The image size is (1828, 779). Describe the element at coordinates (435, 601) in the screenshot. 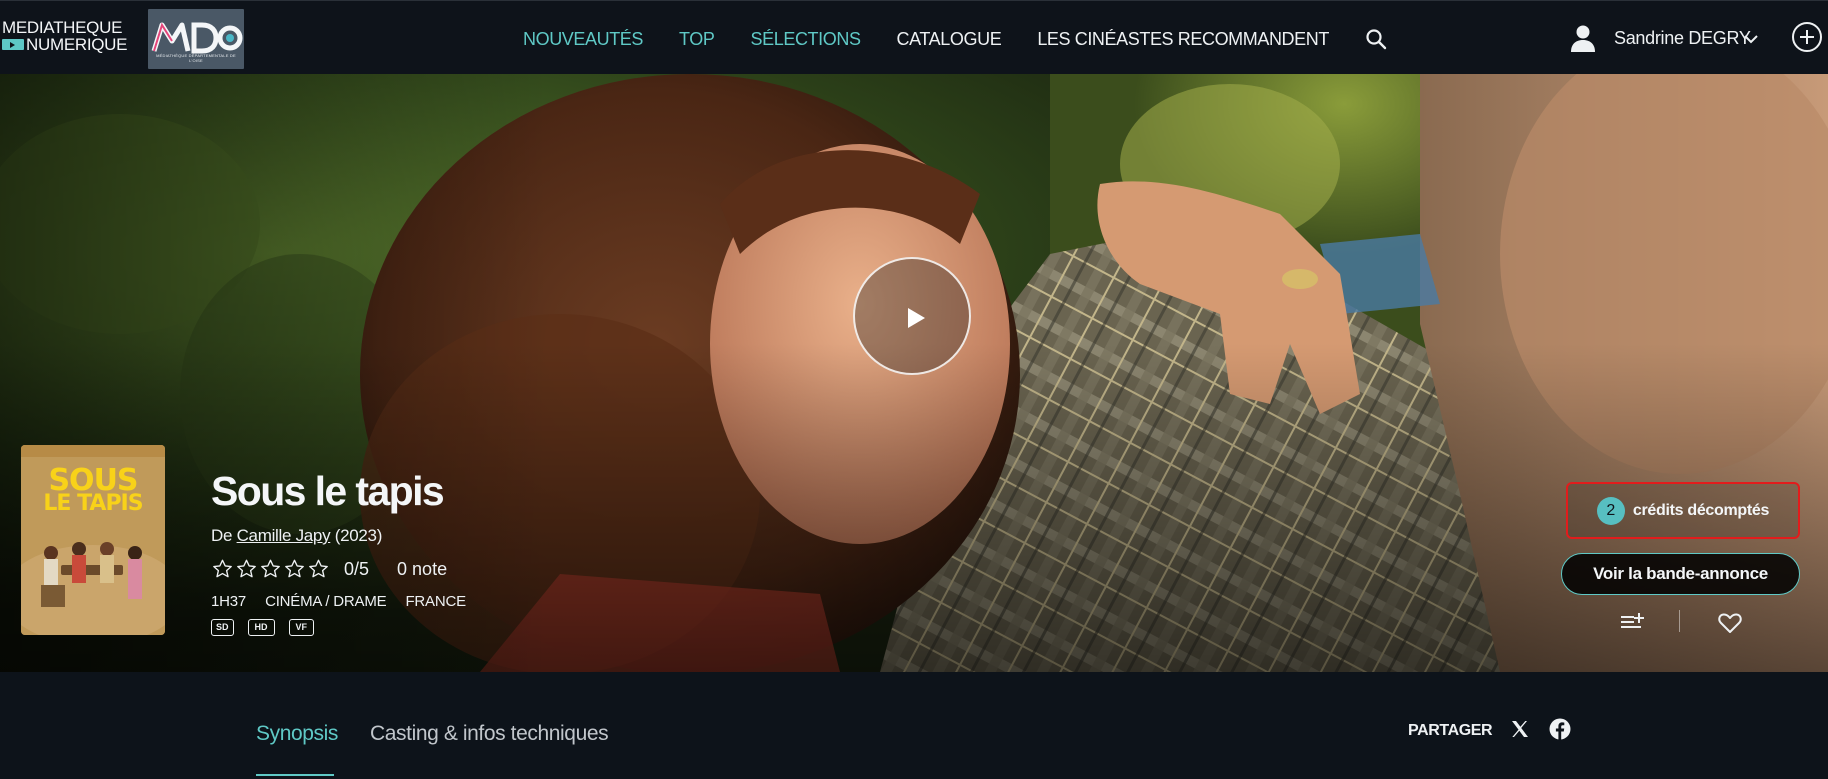

I see `film-country: FRANCE` at that location.